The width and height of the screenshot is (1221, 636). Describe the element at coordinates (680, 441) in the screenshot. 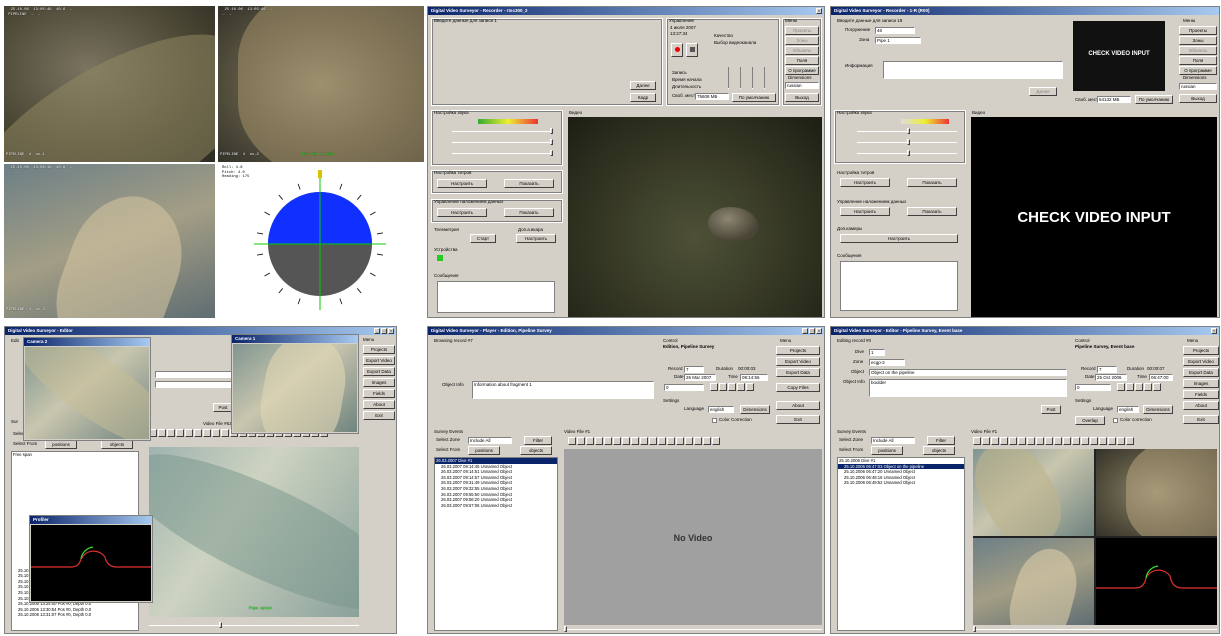

I see `export-icon` at that location.